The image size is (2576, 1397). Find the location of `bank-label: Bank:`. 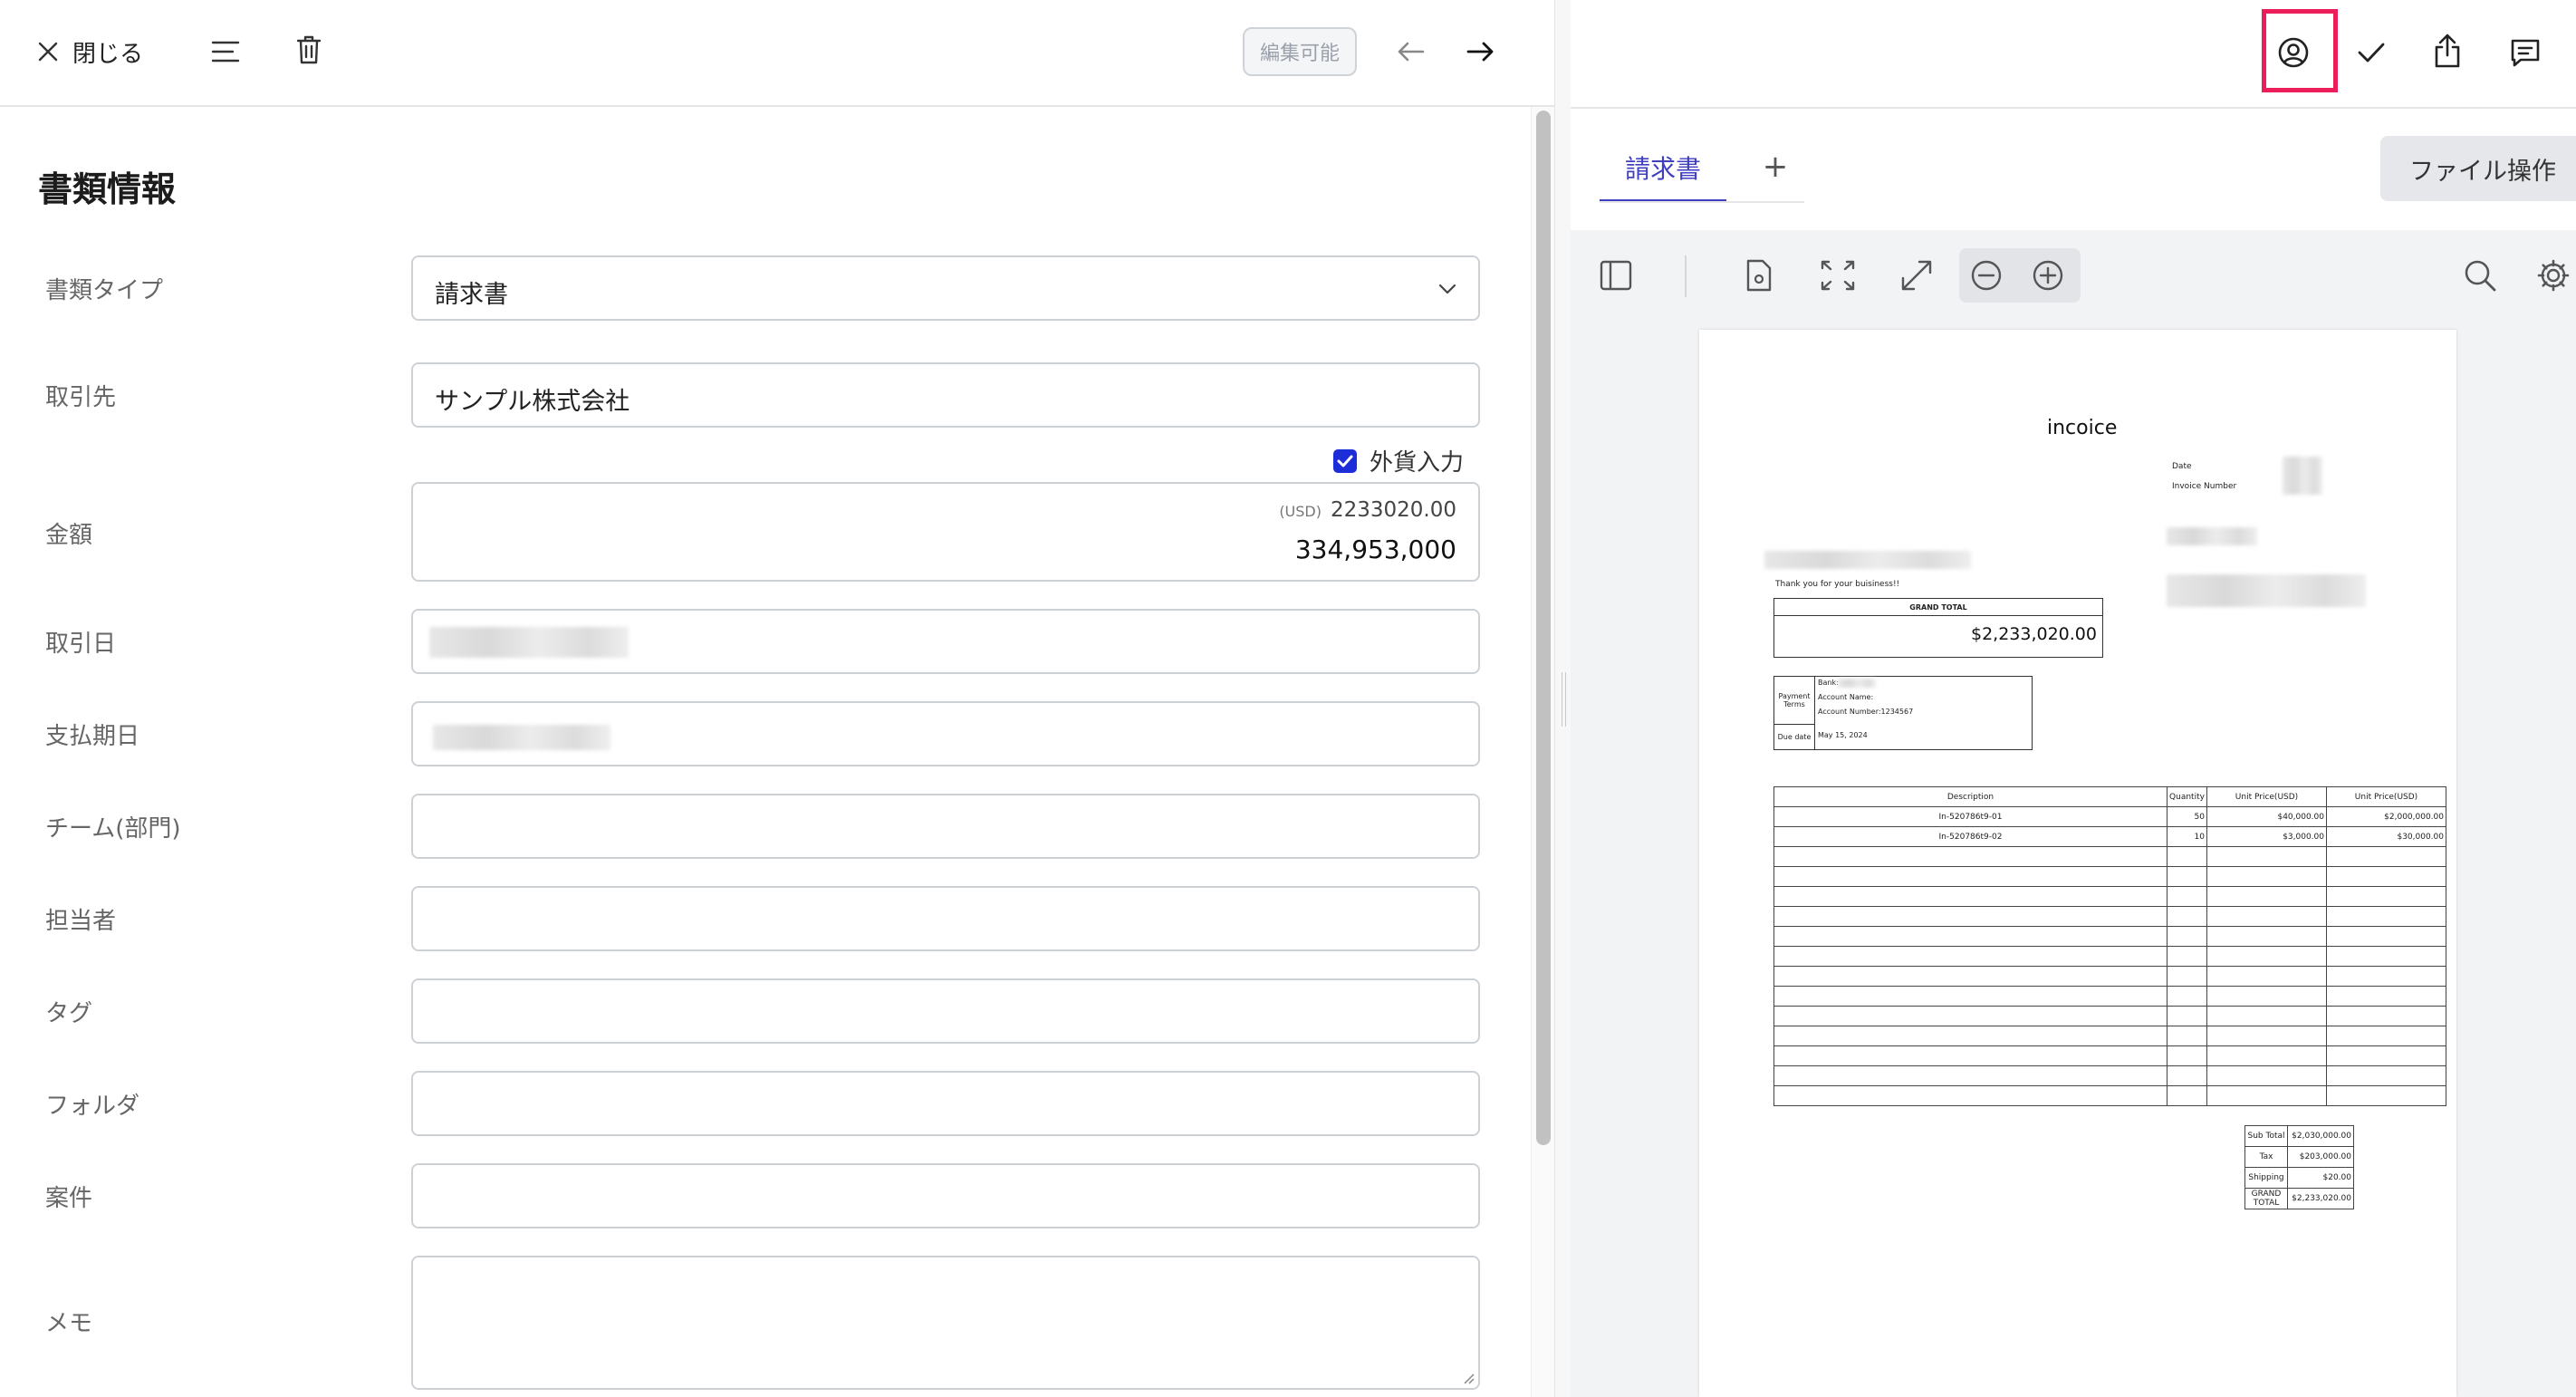

bank-label: Bank: is located at coordinates (1828, 683).